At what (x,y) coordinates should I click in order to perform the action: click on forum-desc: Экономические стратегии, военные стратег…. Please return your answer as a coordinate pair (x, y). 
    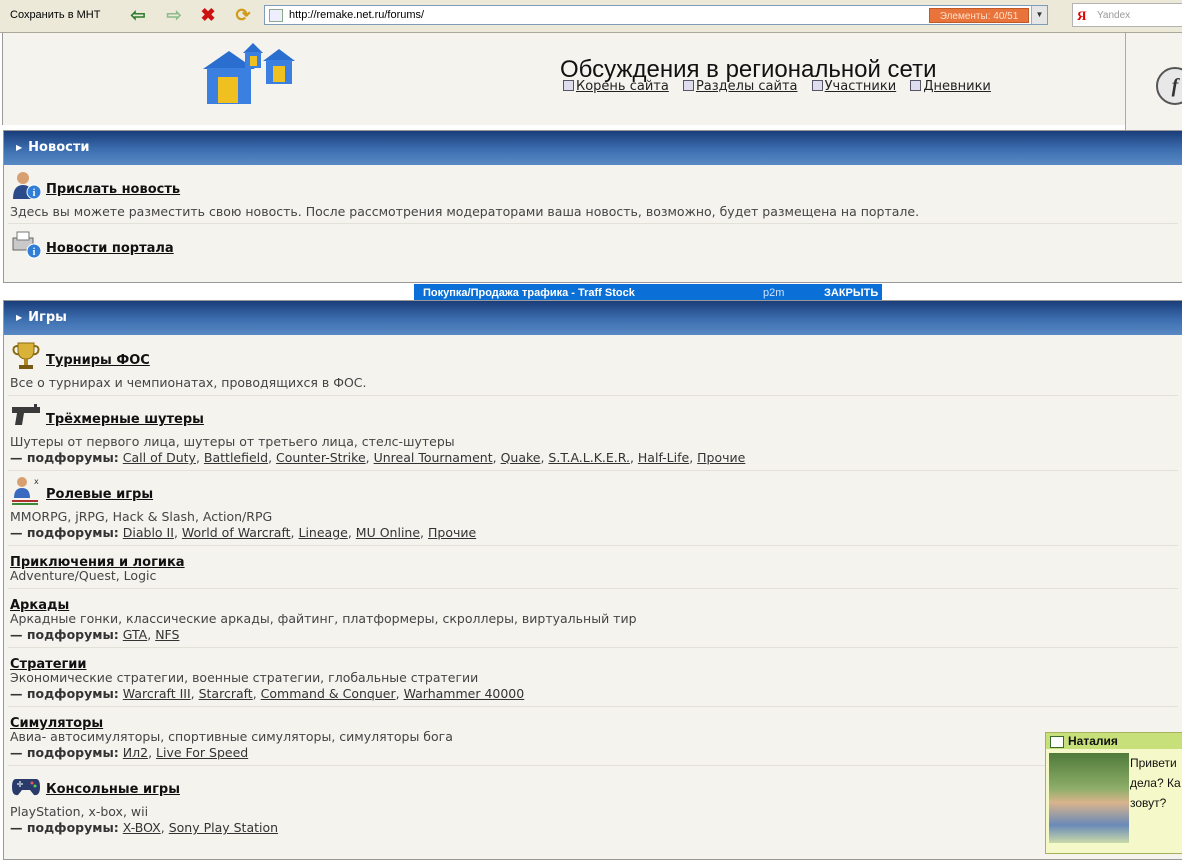
    Looking at the image, I should click on (244, 677).